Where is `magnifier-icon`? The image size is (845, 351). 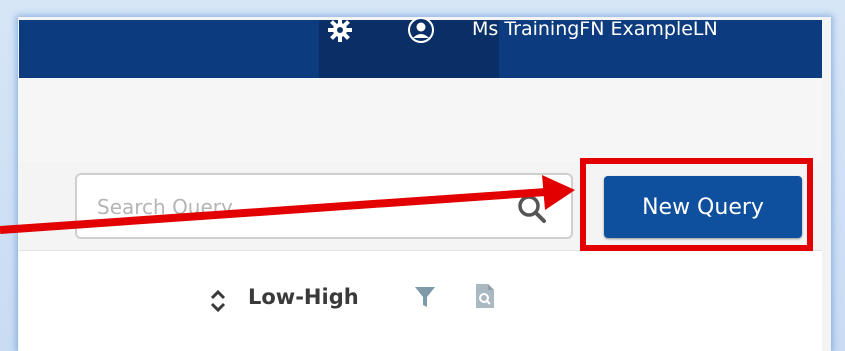
magnifier-icon is located at coordinates (532, 209).